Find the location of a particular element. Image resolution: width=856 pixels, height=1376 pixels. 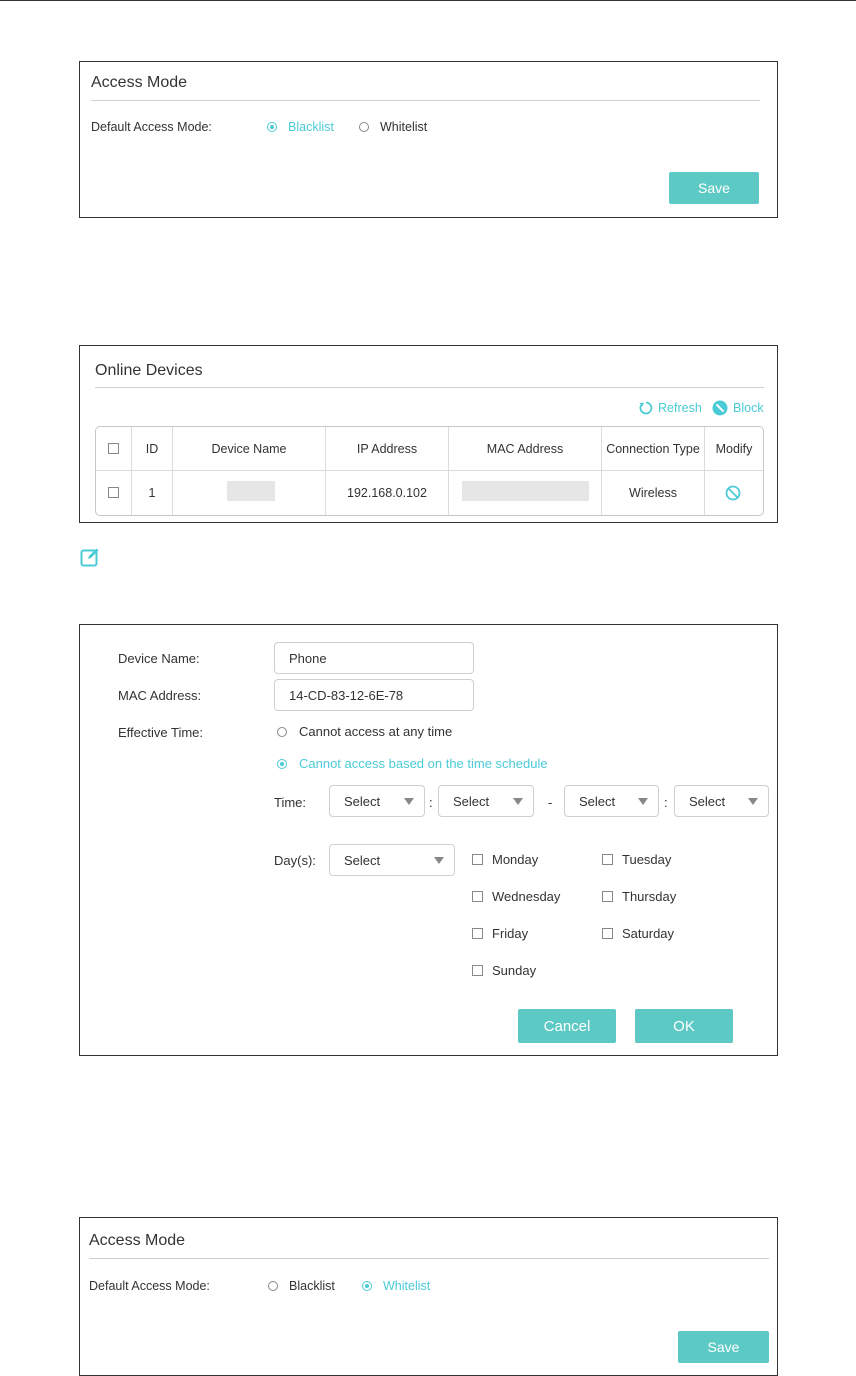

thursday-checkbox is located at coordinates (607, 896).